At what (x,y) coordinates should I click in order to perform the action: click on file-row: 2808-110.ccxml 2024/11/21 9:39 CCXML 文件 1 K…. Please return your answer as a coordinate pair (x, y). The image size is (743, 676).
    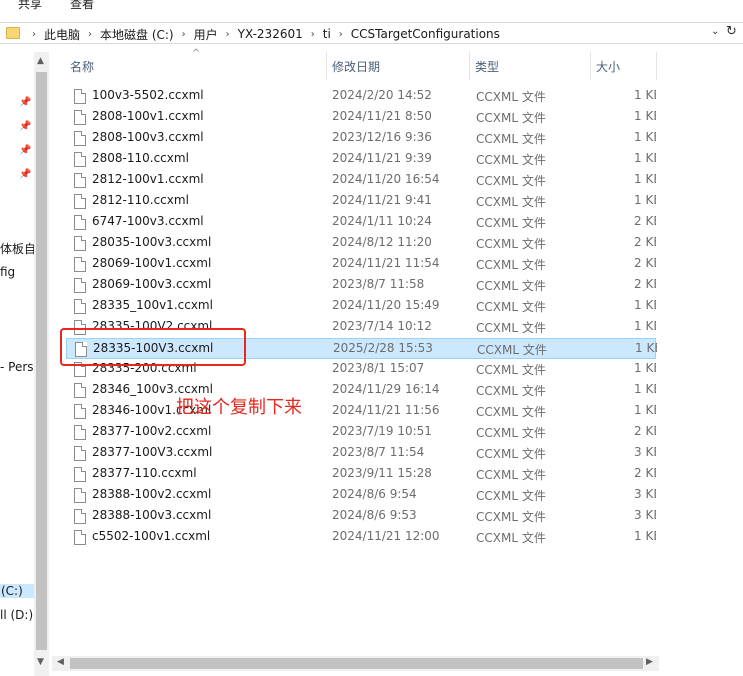
    Looking at the image, I should click on (361, 159).